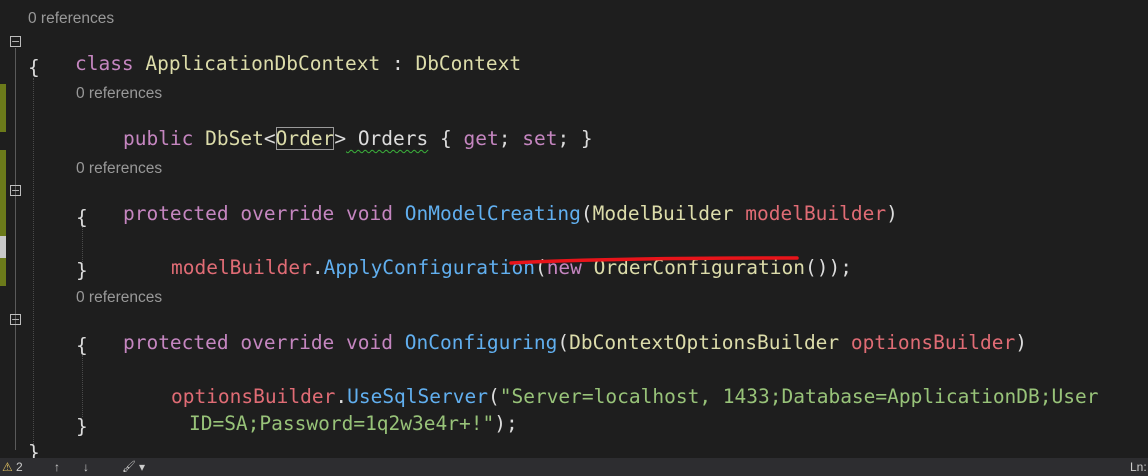 The height and width of the screenshot is (476, 1148). Describe the element at coordinates (129, 466) in the screenshot. I see `brush-icon: 🖌` at that location.